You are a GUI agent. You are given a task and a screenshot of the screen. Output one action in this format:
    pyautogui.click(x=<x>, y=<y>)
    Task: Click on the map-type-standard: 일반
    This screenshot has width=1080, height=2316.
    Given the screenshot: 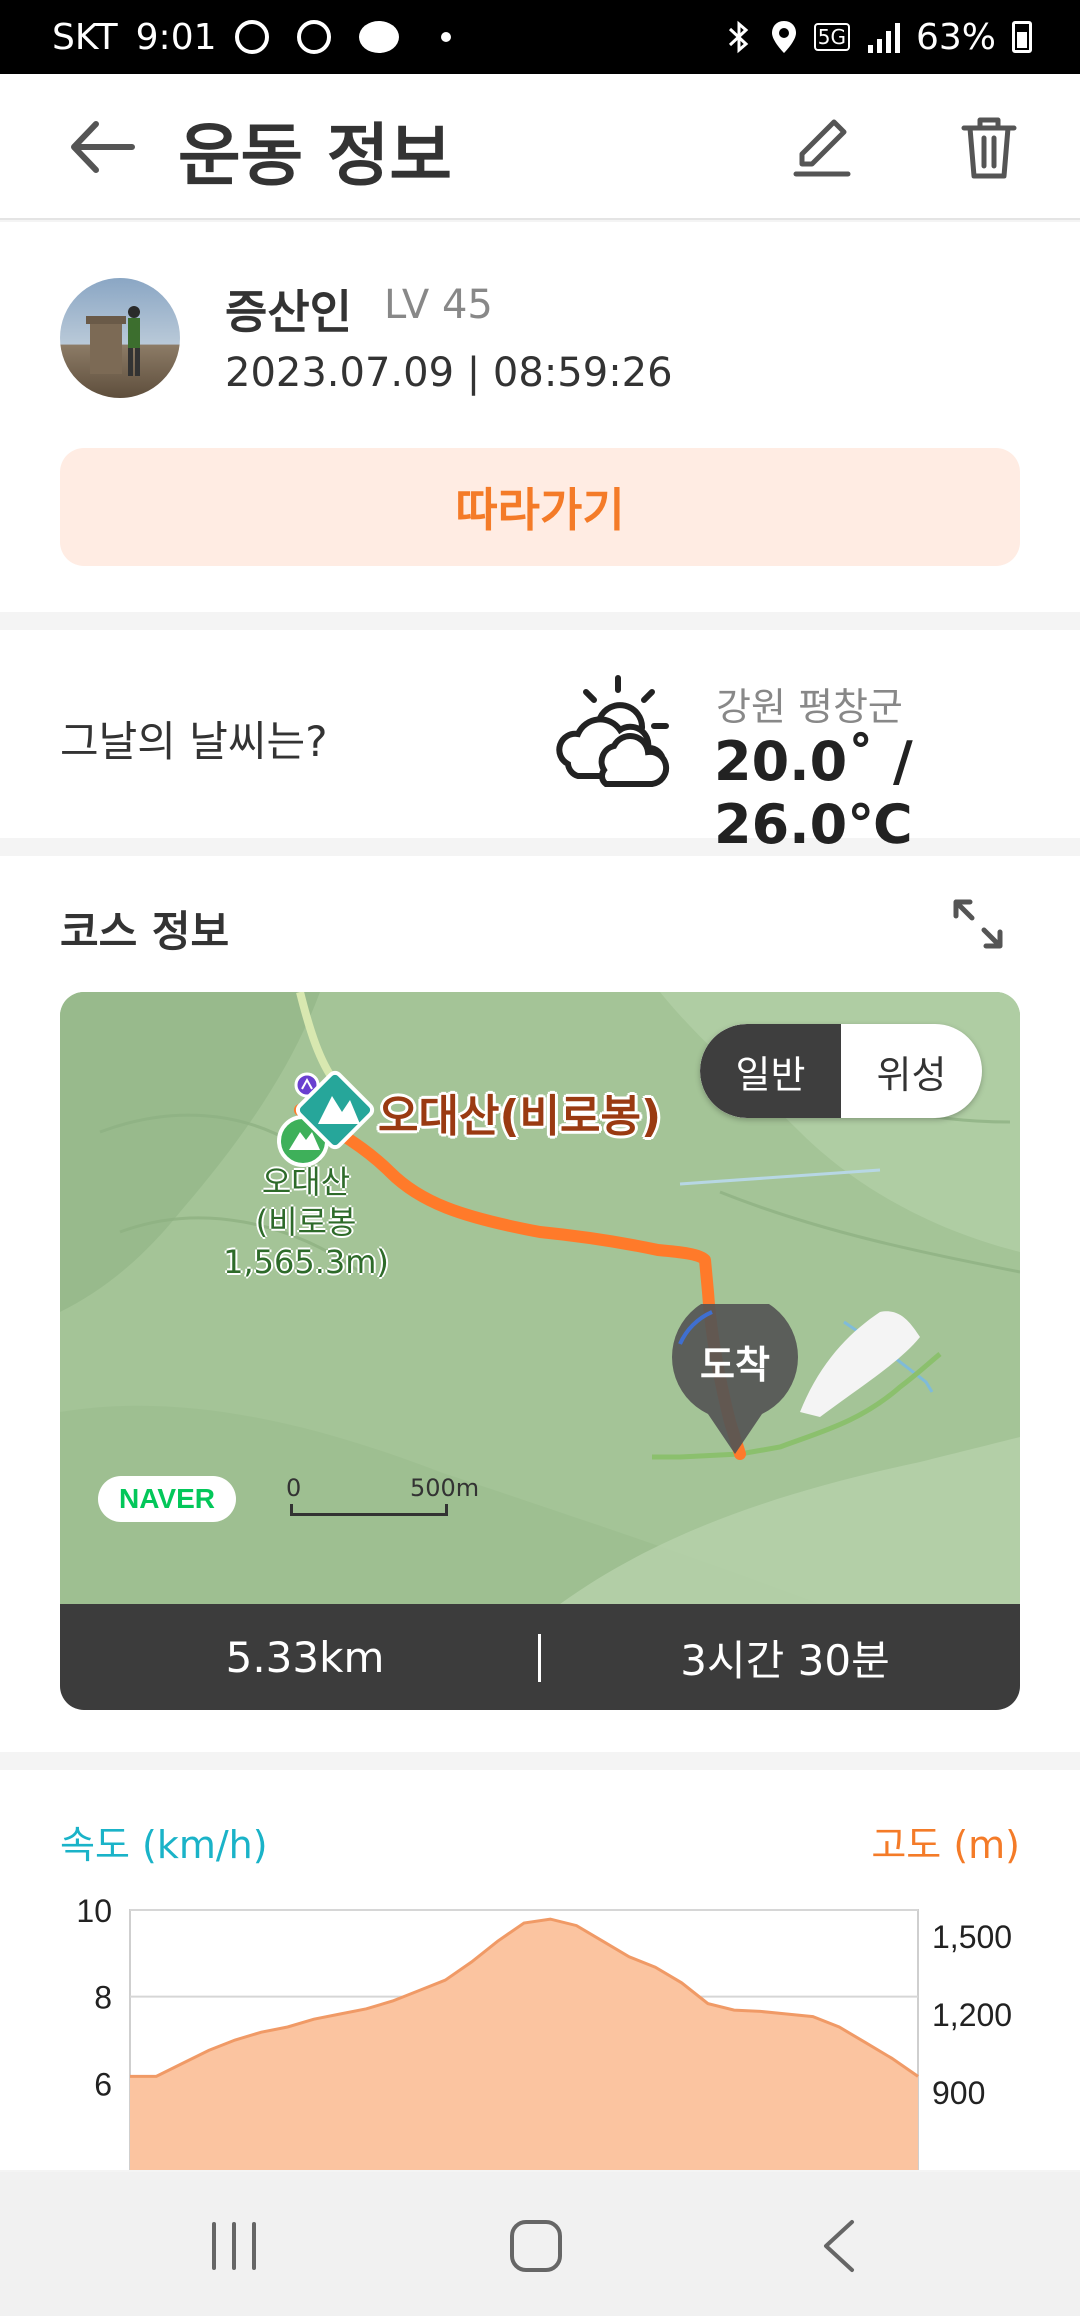 What is the action you would take?
    pyautogui.click(x=770, y=1071)
    